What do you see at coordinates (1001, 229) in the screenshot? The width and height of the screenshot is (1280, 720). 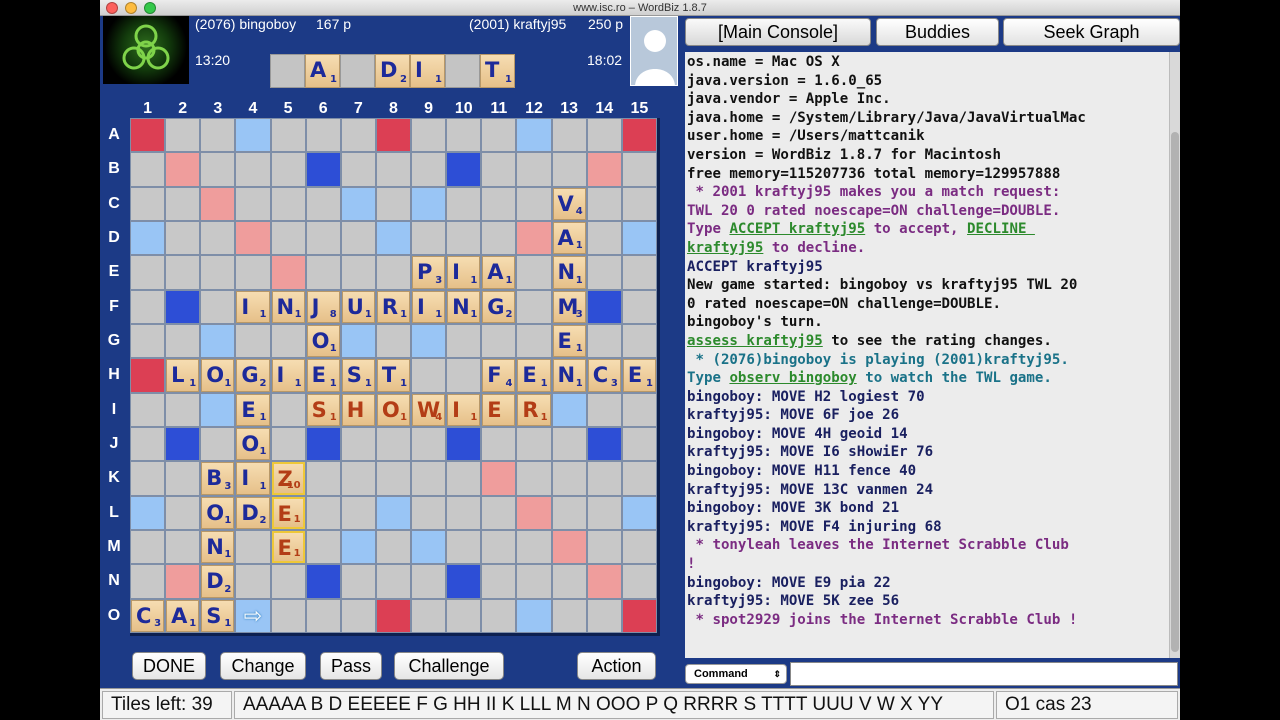 I see `command-link: DECLINE` at bounding box center [1001, 229].